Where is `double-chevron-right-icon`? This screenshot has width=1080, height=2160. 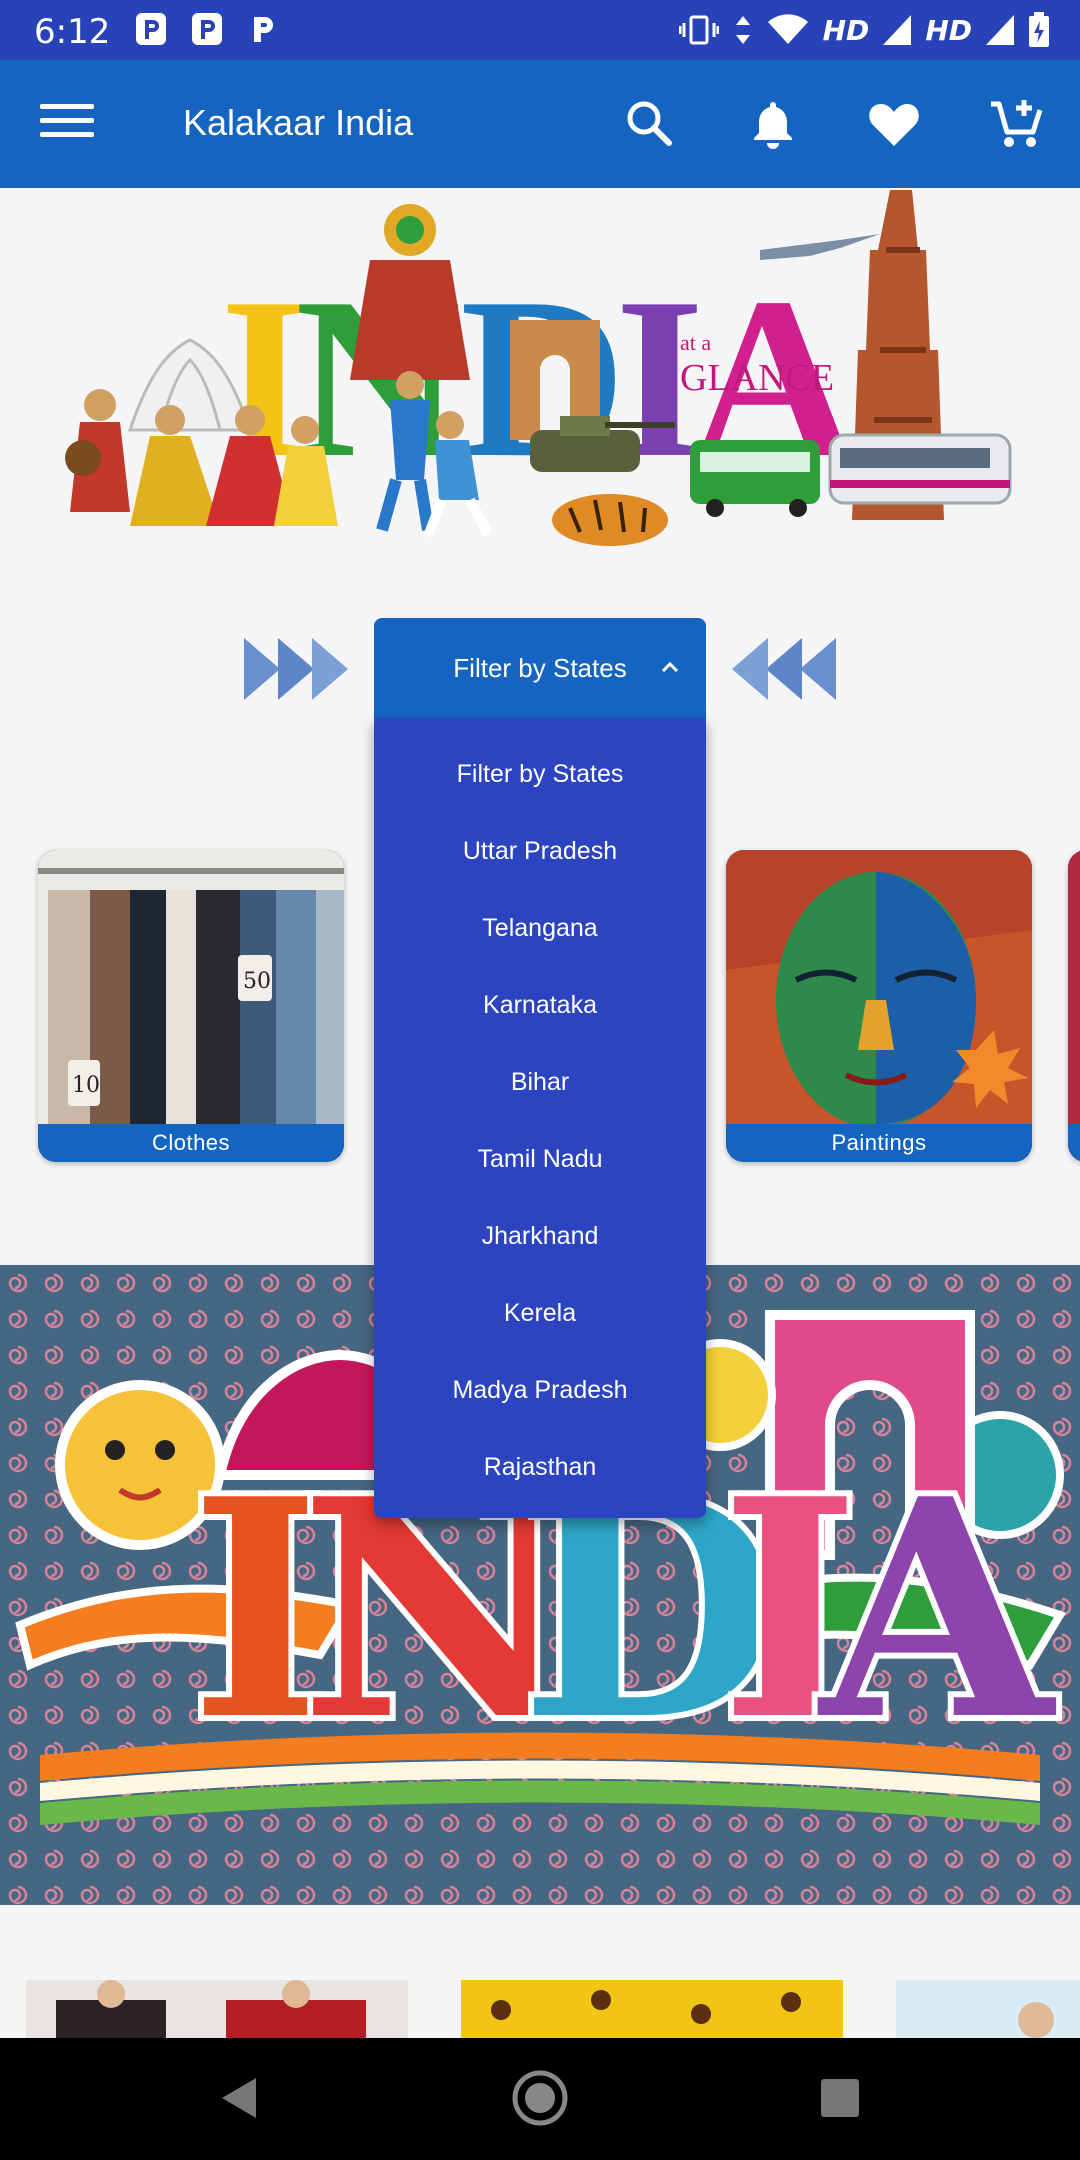 double-chevron-right-icon is located at coordinates (296, 669).